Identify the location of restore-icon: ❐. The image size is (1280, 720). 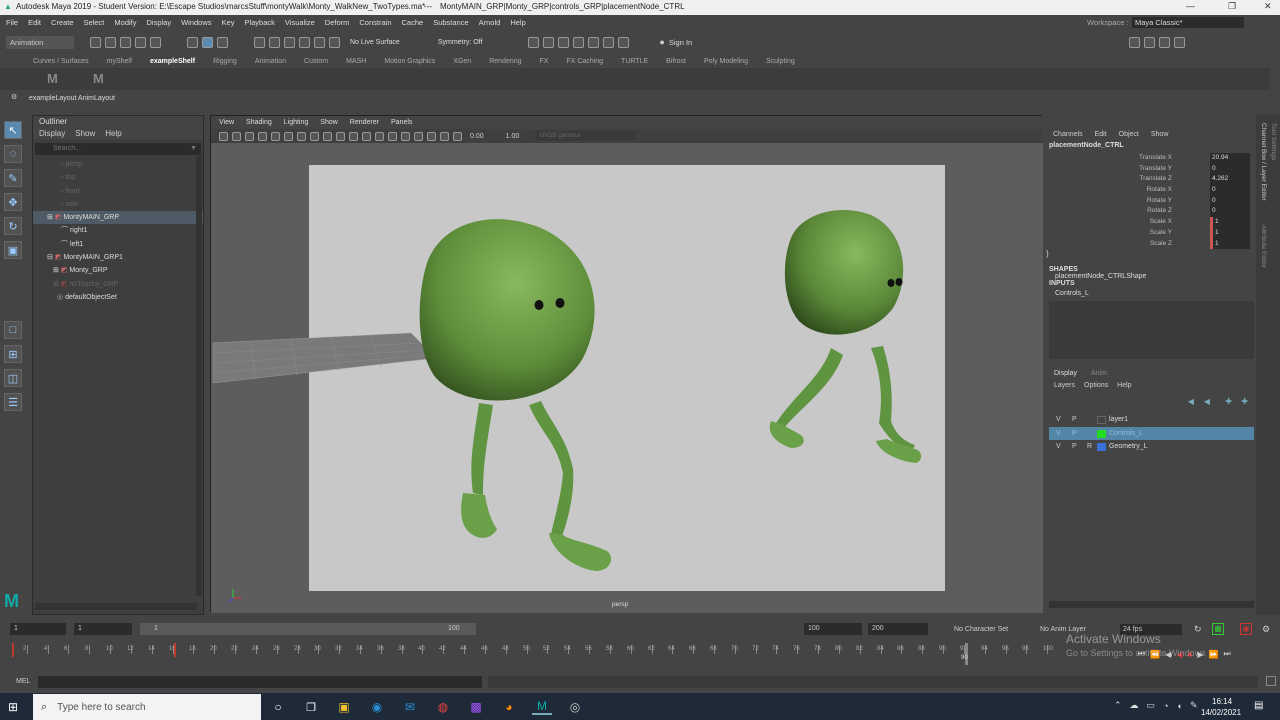
(1232, 6).